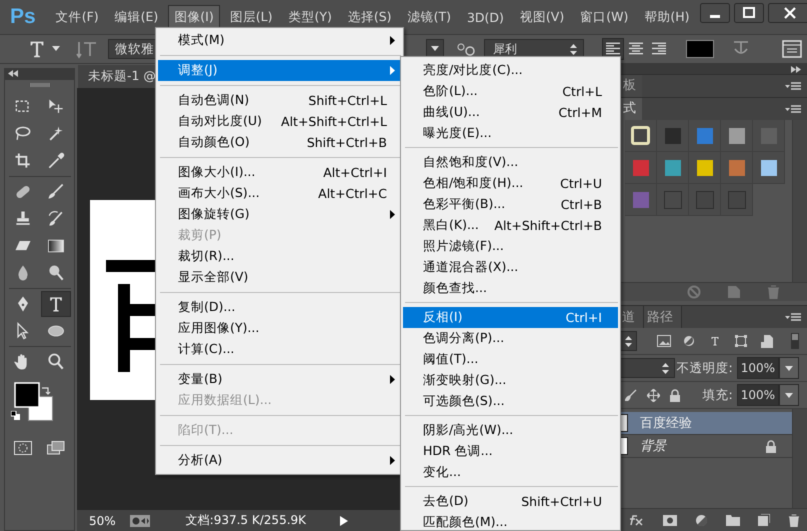 The height and width of the screenshot is (531, 807). I want to click on type-tool, so click(56, 304).